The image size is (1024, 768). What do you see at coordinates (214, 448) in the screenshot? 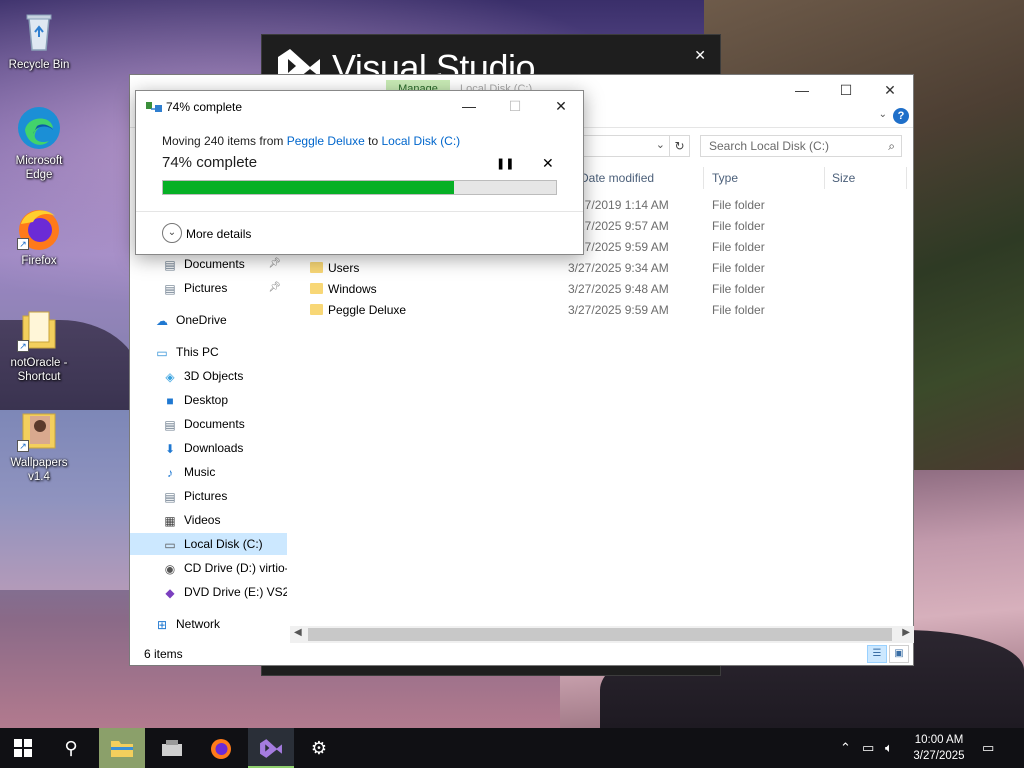
I see `nav-item-label: Downloads` at bounding box center [214, 448].